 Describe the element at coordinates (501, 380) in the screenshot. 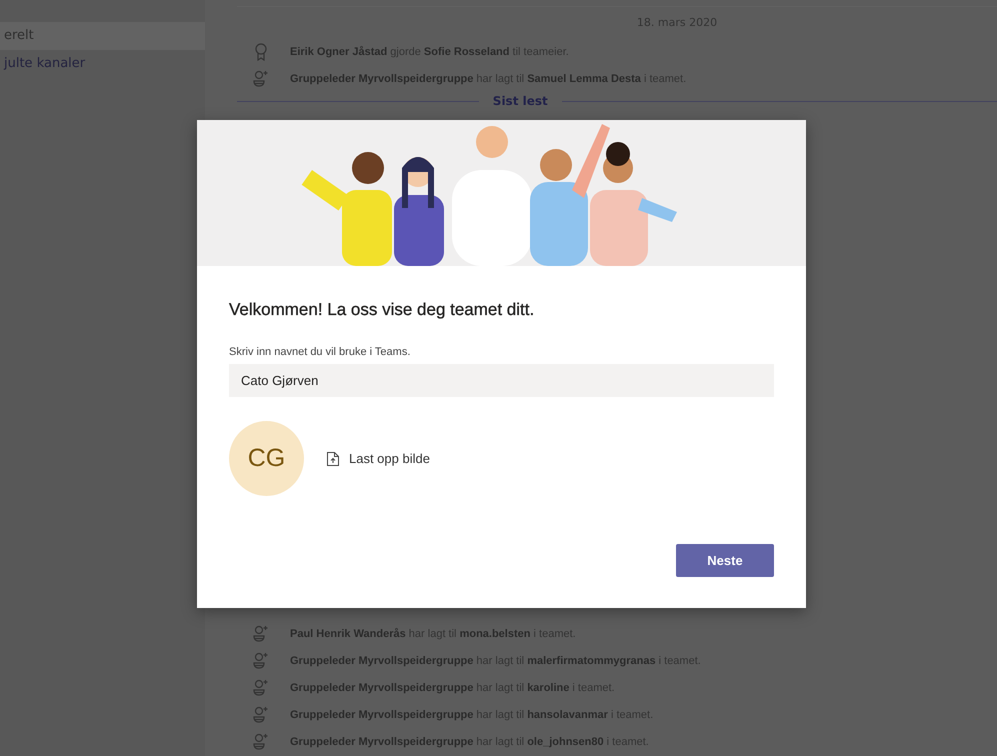

I see `name-input-field: Cato Gjørven` at that location.